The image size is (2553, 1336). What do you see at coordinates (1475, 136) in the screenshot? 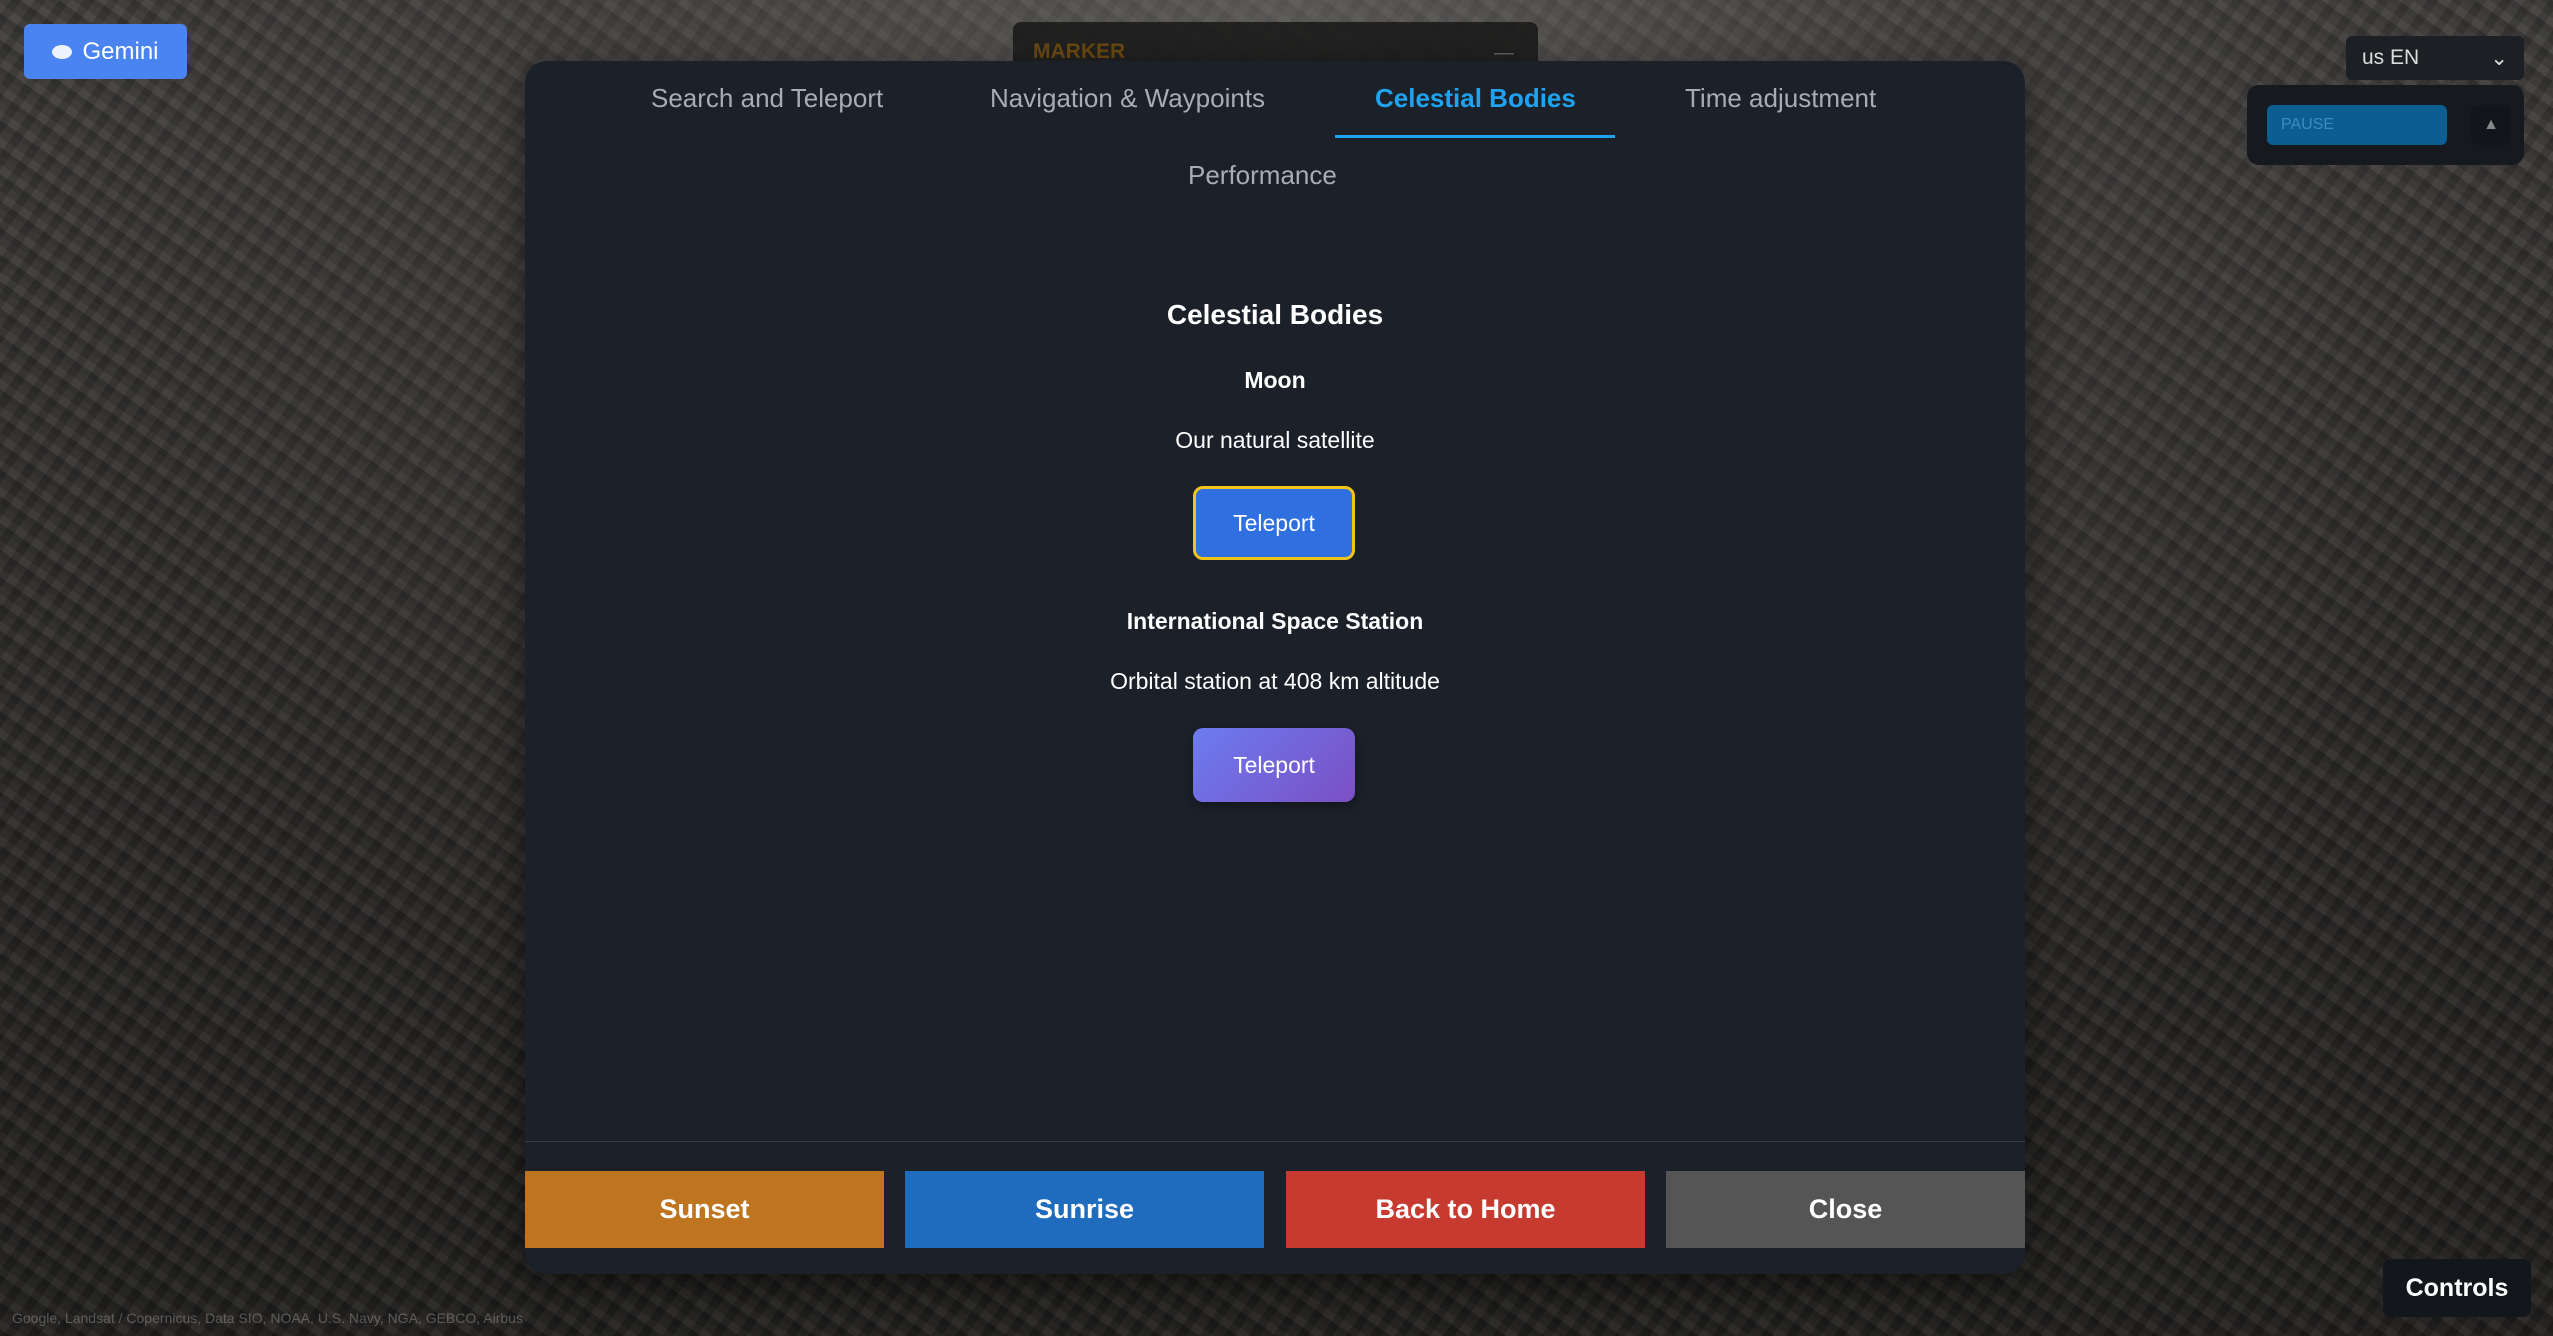
I see `active-tab-indicator` at bounding box center [1475, 136].